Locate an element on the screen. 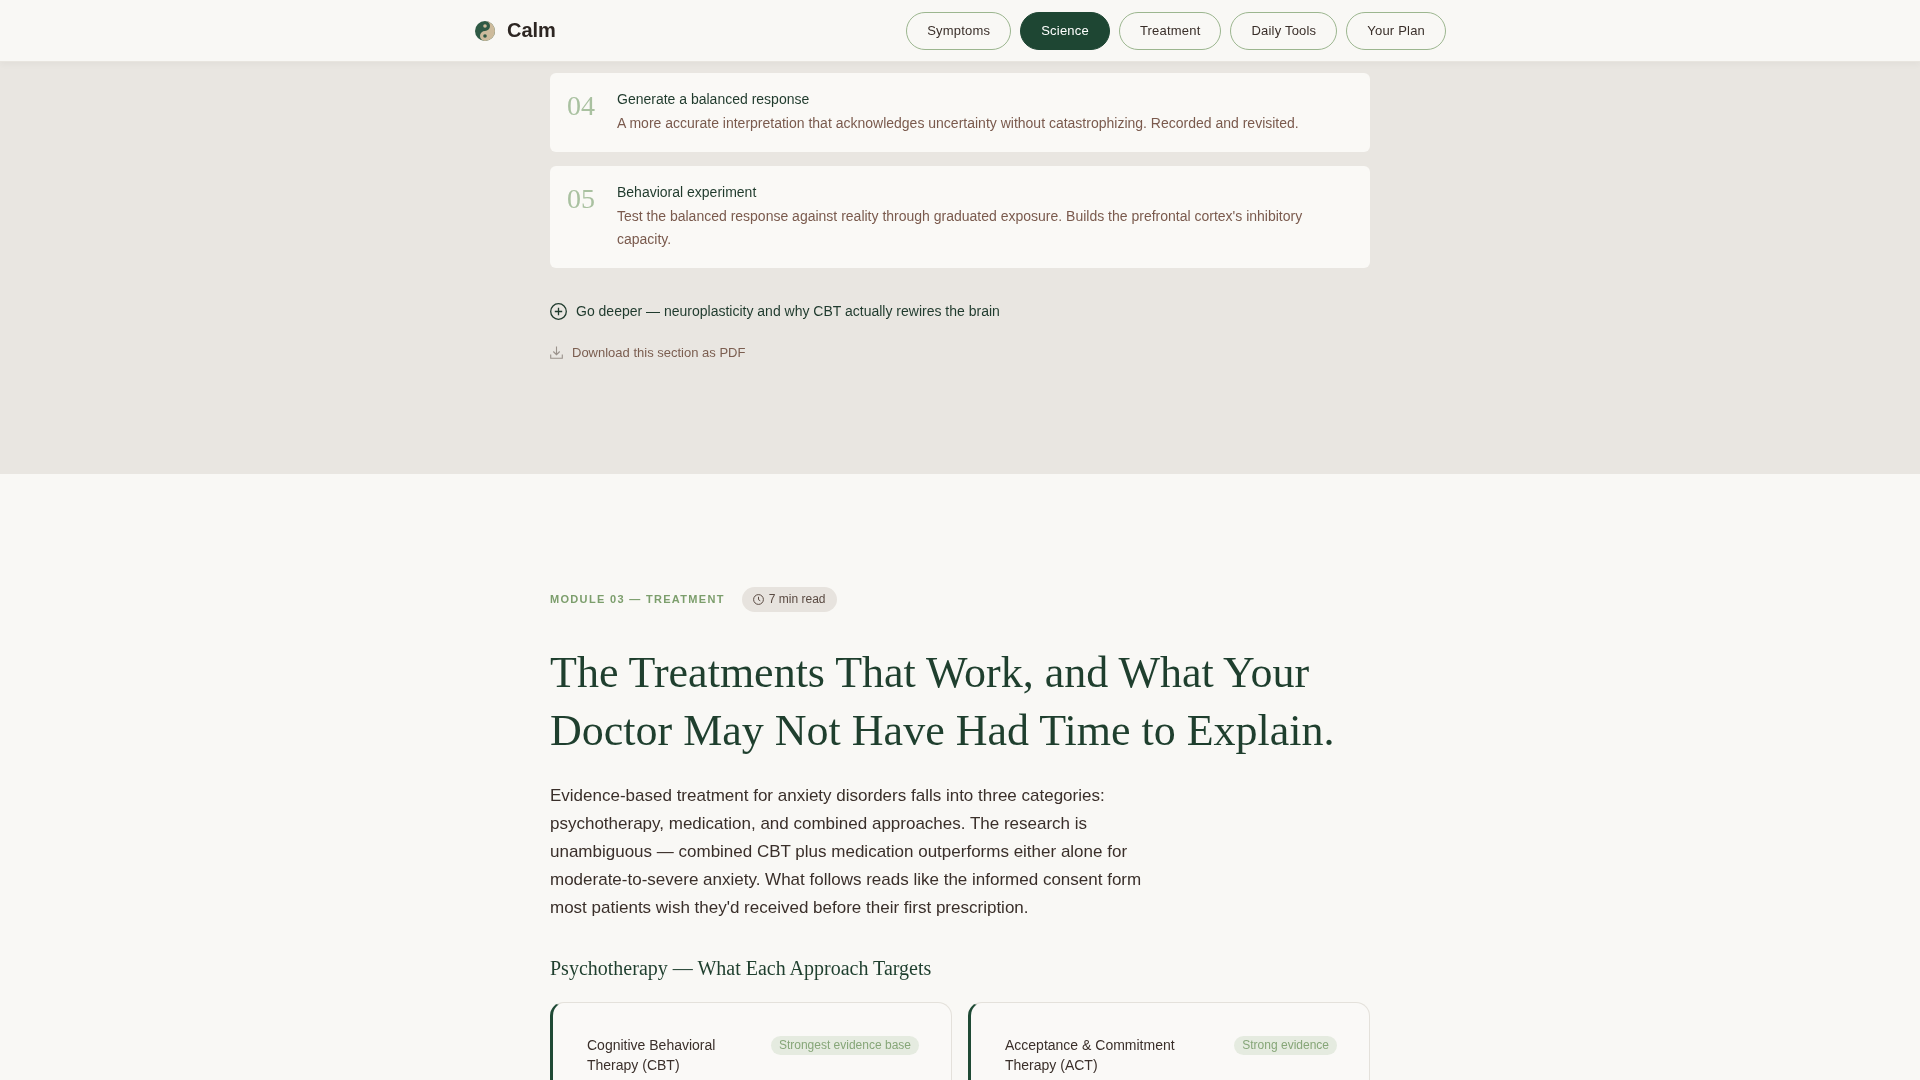 The height and width of the screenshot is (1080, 1920). download-link: Download this section as PDF is located at coordinates (648, 352).